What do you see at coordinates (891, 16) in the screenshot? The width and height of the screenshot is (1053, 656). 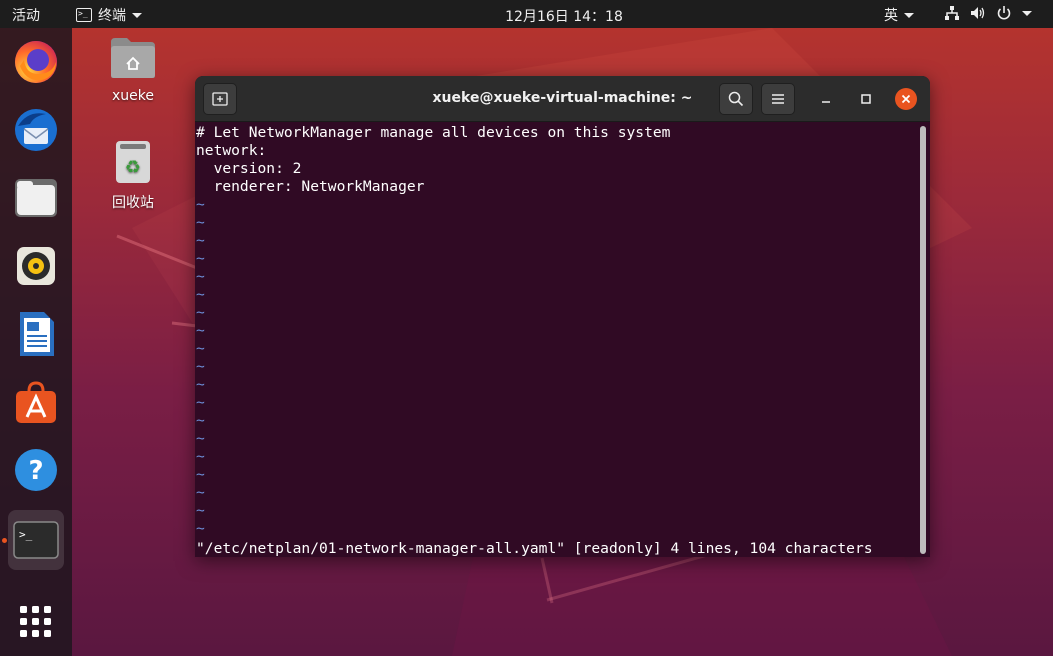 I see `input-method-label: 英` at bounding box center [891, 16].